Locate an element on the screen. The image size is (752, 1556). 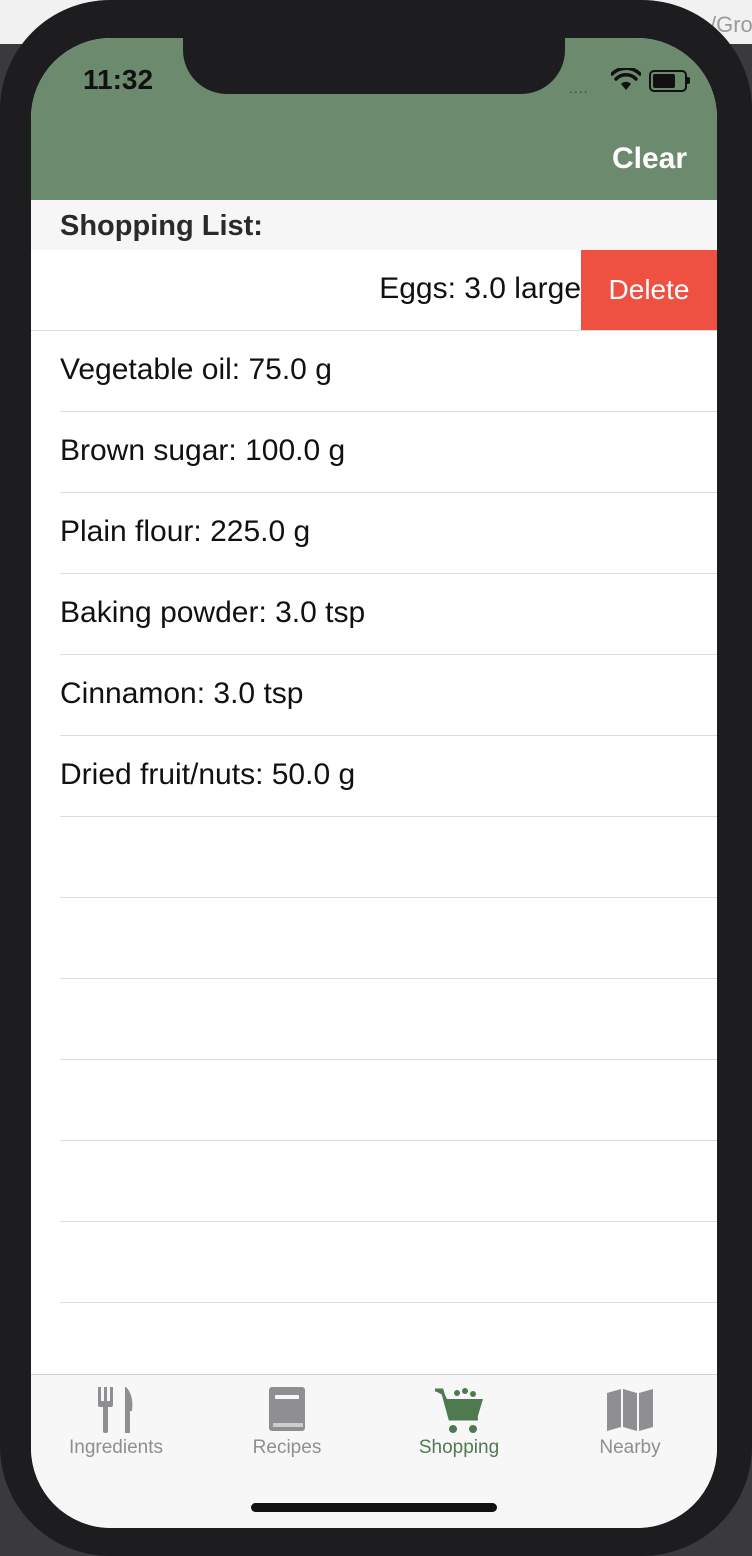
navigation-bar: 11:32 .... Clear is located at coordinates (374, 119).